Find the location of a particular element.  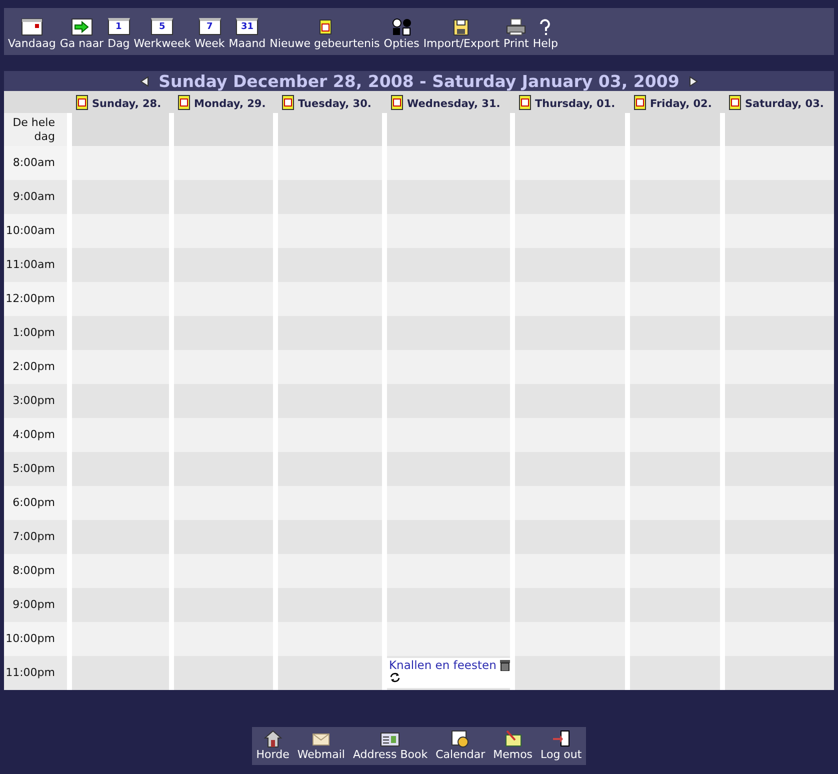

previous-icon is located at coordinates (144, 81).